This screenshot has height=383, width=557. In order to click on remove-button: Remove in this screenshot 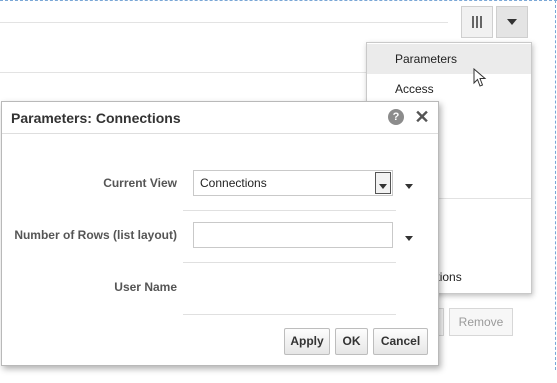, I will do `click(481, 322)`.